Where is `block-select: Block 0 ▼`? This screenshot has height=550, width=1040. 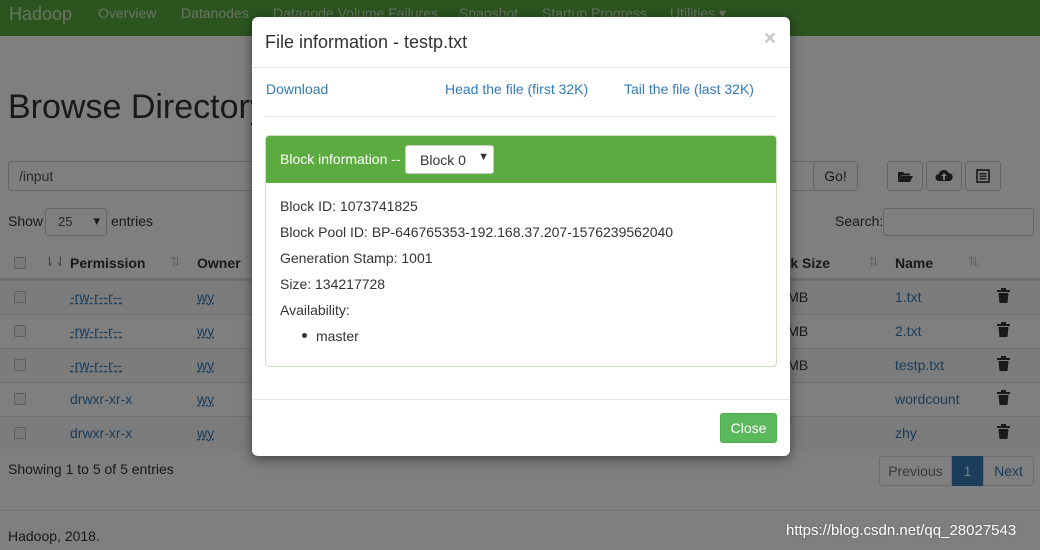
block-select: Block 0 ▼ is located at coordinates (449, 159).